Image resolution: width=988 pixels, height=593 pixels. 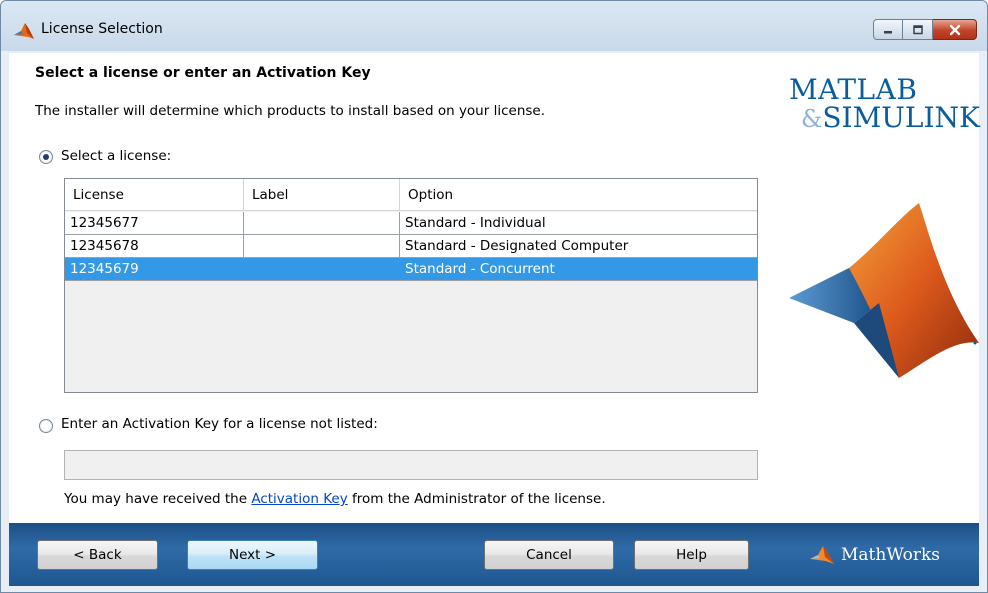 I want to click on matlab-simulink-logo: MATLAB &SIMULINK, so click(x=884, y=104).